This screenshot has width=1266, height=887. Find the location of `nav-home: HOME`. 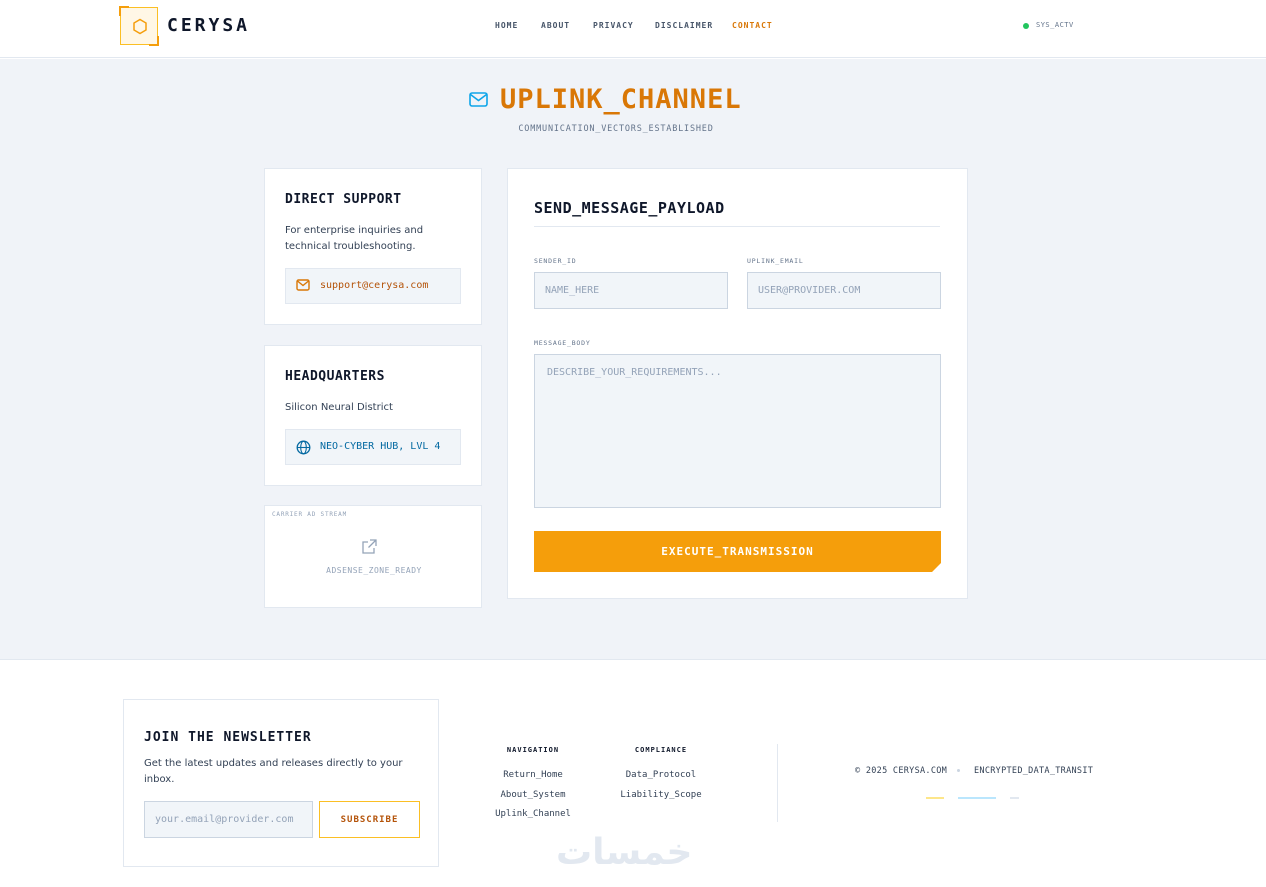

nav-home: HOME is located at coordinates (506, 25).